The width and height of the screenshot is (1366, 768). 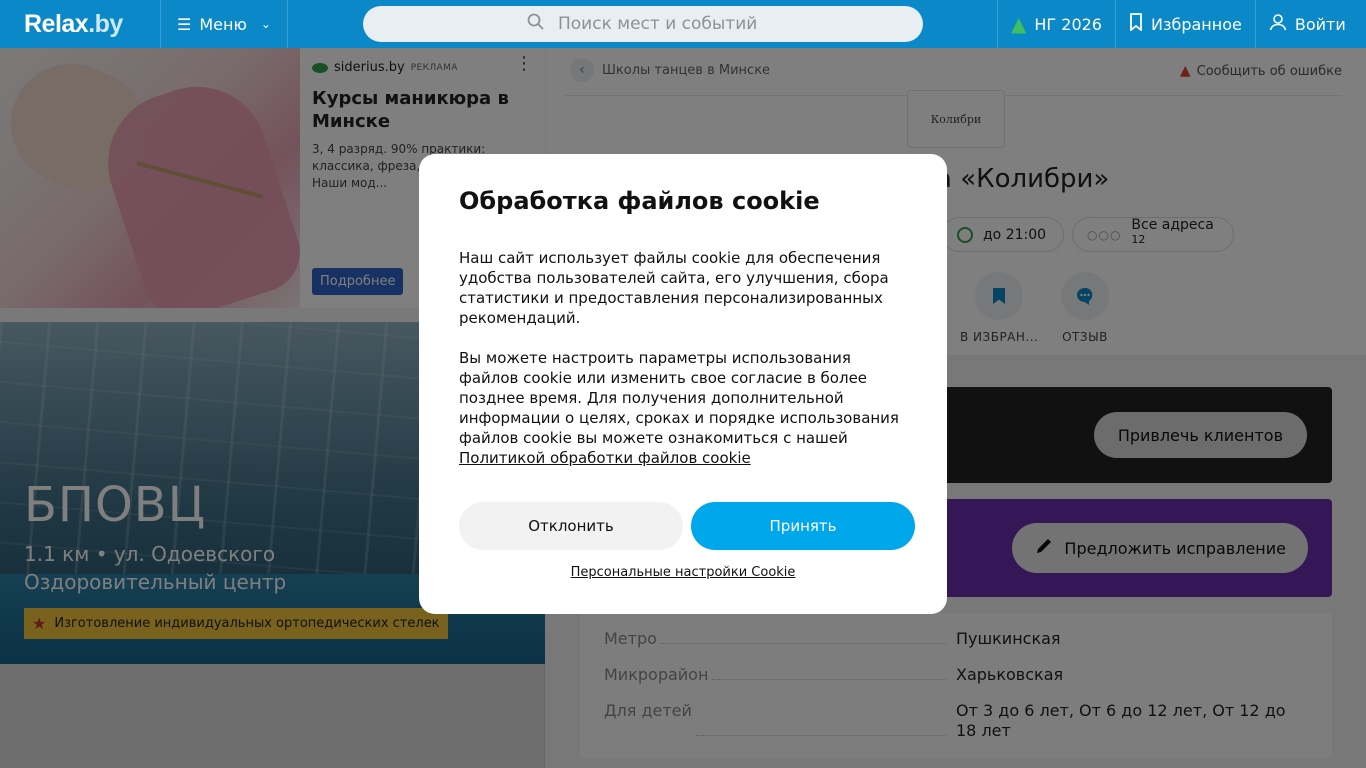 I want to click on menu-label: Меню, so click(x=223, y=24).